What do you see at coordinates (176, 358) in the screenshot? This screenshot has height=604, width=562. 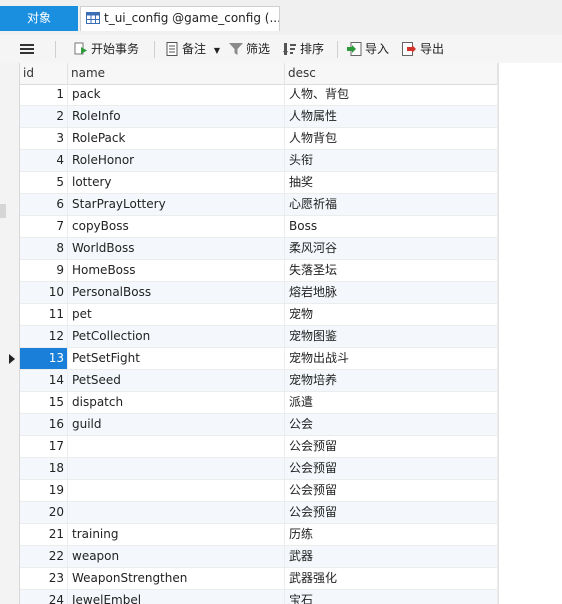 I see `cell-name: PetSetFight` at bounding box center [176, 358].